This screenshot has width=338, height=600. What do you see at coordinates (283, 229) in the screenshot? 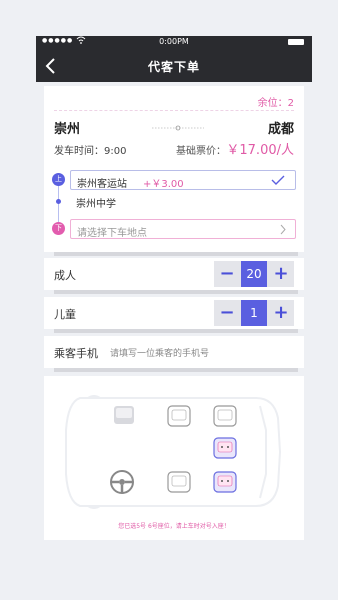
I see `chevron-right-icon` at bounding box center [283, 229].